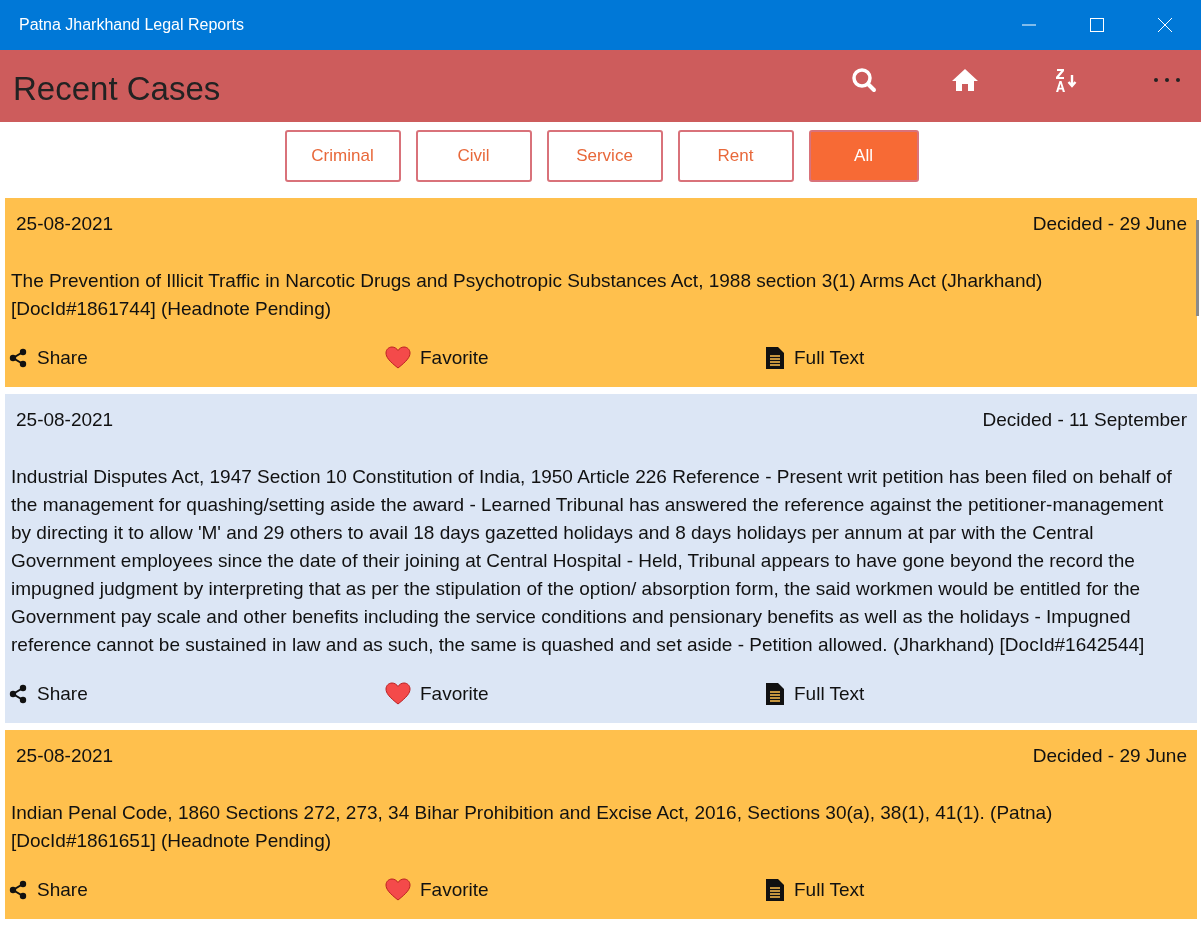  Describe the element at coordinates (1066, 80) in the screenshot. I see `sort-icon` at that location.